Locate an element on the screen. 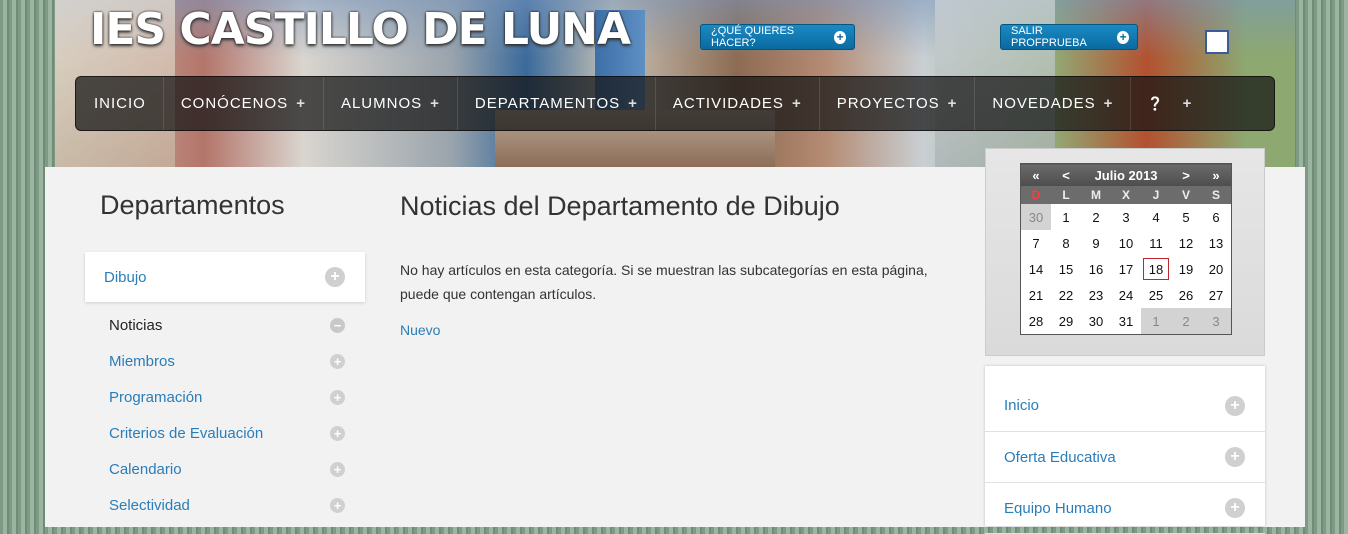 This screenshot has width=1348, height=534. nav-item-departamentos: DEPARTAMENTOS + is located at coordinates (557, 103).